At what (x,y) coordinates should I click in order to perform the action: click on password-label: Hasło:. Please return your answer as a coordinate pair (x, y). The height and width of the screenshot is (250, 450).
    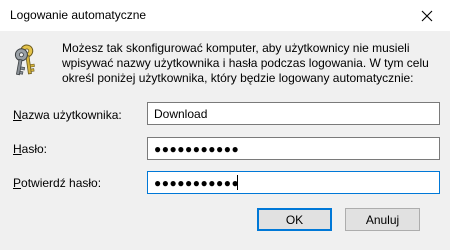
    Looking at the image, I should click on (30, 149).